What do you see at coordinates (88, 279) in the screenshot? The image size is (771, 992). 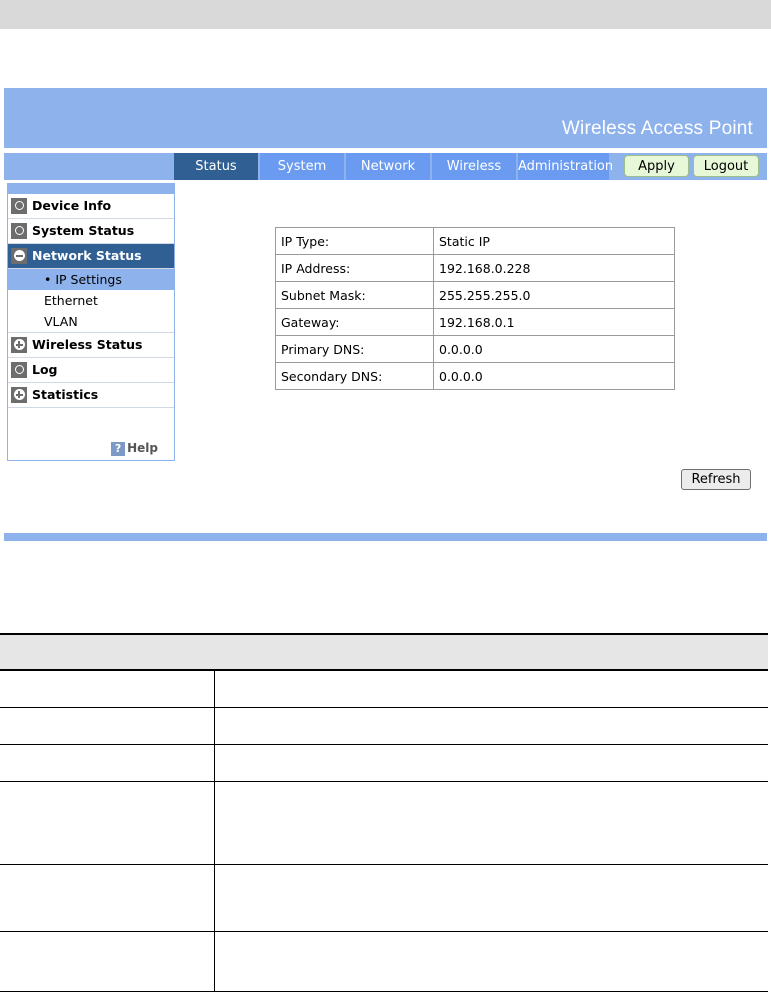 I see `sidebar-subitem-label: IP Settings` at bounding box center [88, 279].